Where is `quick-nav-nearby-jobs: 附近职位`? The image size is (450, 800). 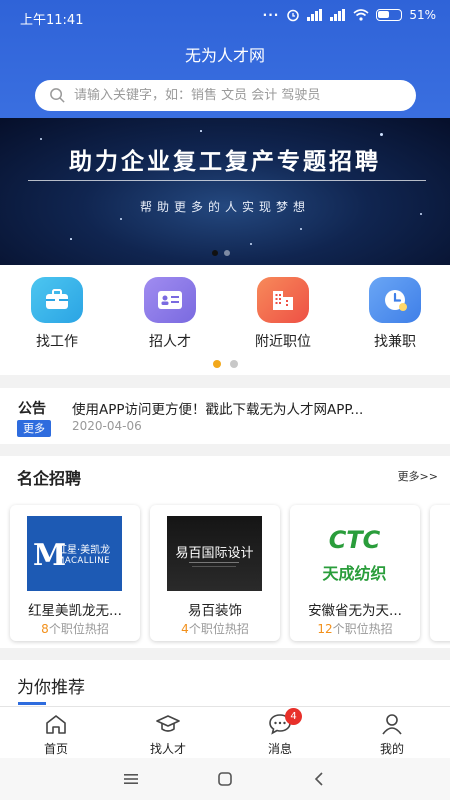
quick-nav-nearby-jobs: 附近职位 is located at coordinates (283, 314).